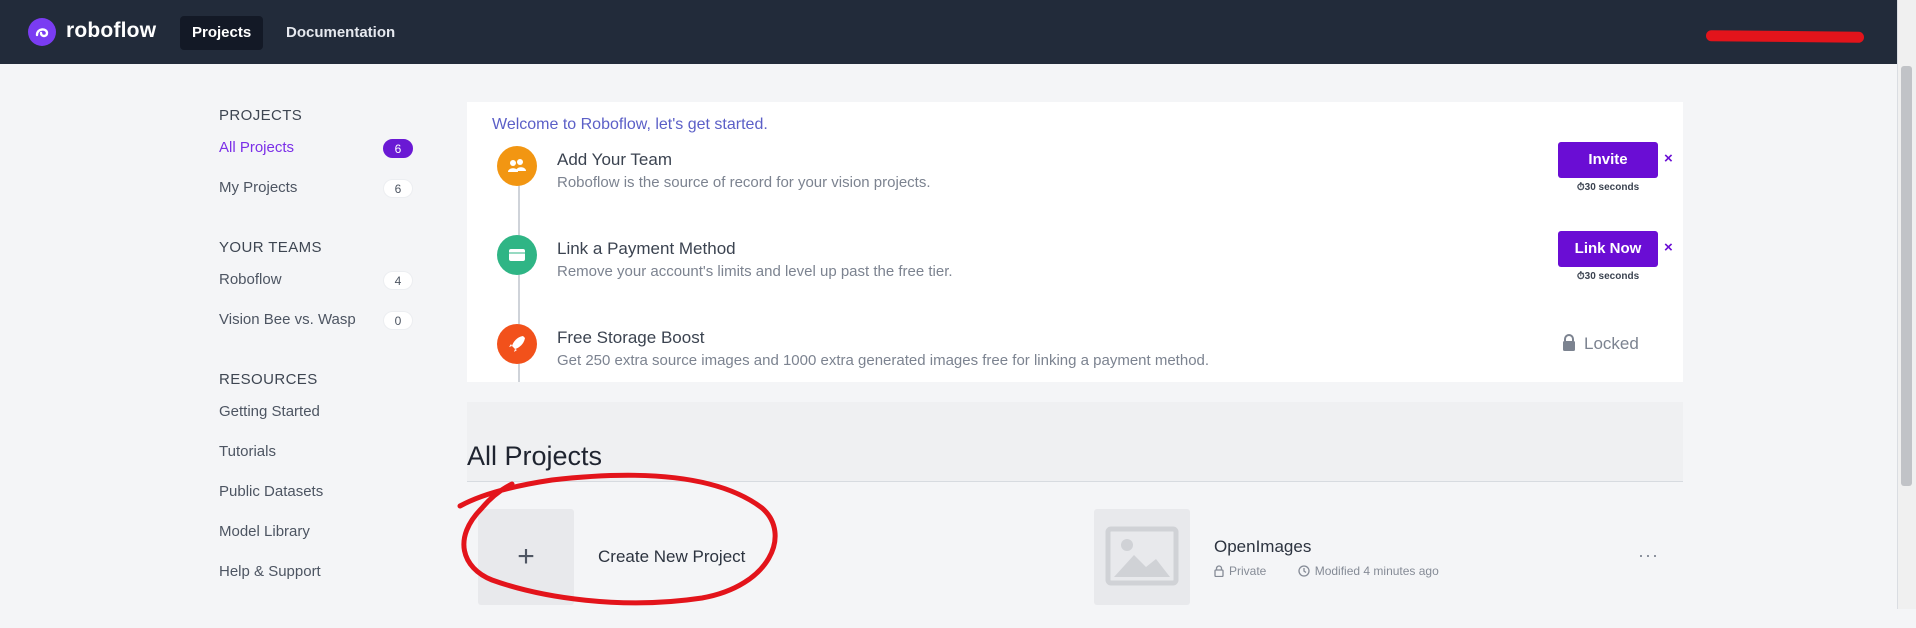 The image size is (1916, 628). I want to click on step-title-storage-boost: Free Storage Boost, so click(631, 337).